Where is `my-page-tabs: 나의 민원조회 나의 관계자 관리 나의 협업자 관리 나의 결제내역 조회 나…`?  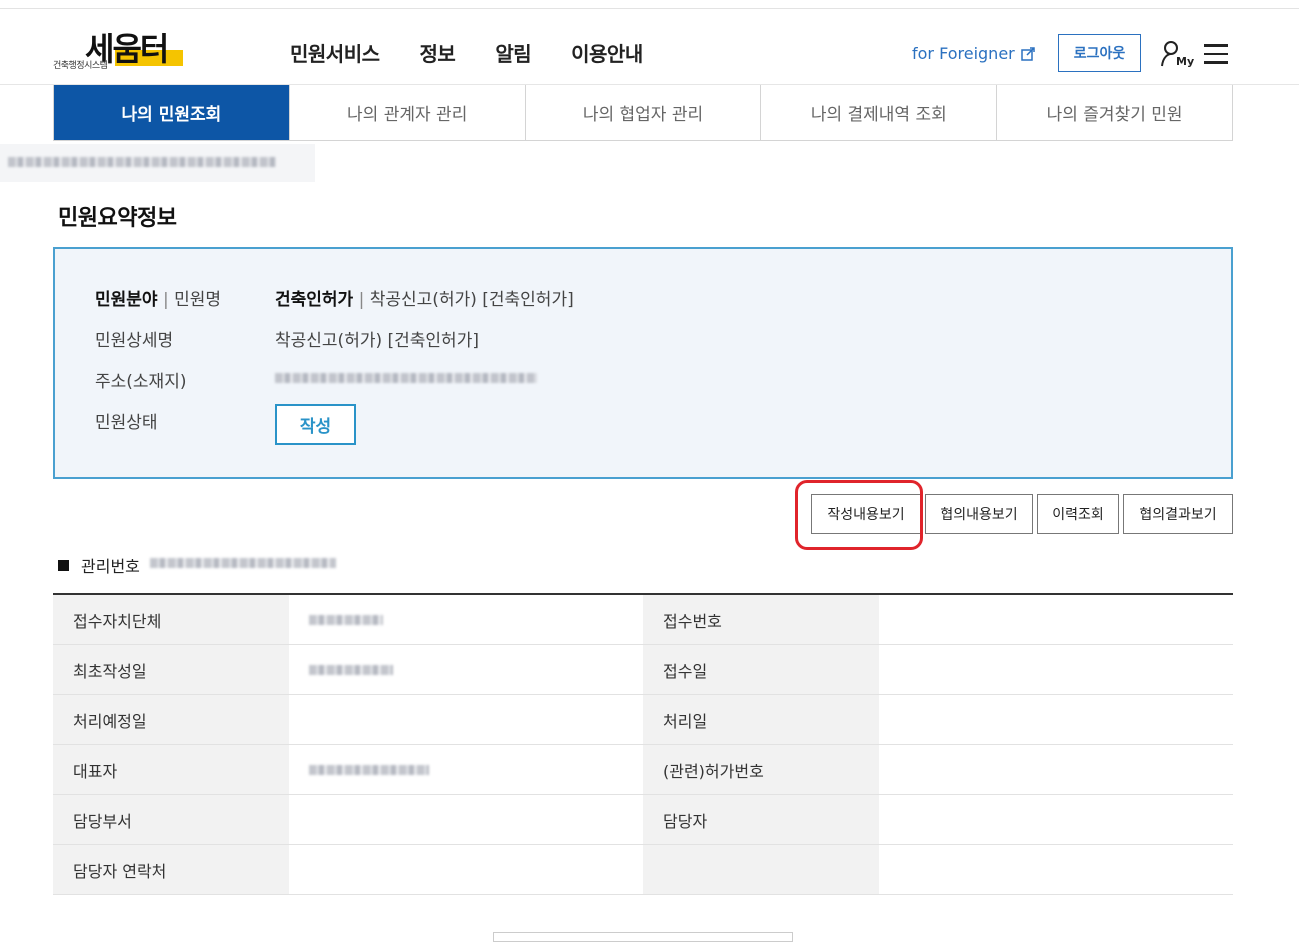
my-page-tabs: 나의 민원조회 나의 관계자 관리 나의 협업자 관리 나의 결제내역 조회 나… is located at coordinates (643, 113).